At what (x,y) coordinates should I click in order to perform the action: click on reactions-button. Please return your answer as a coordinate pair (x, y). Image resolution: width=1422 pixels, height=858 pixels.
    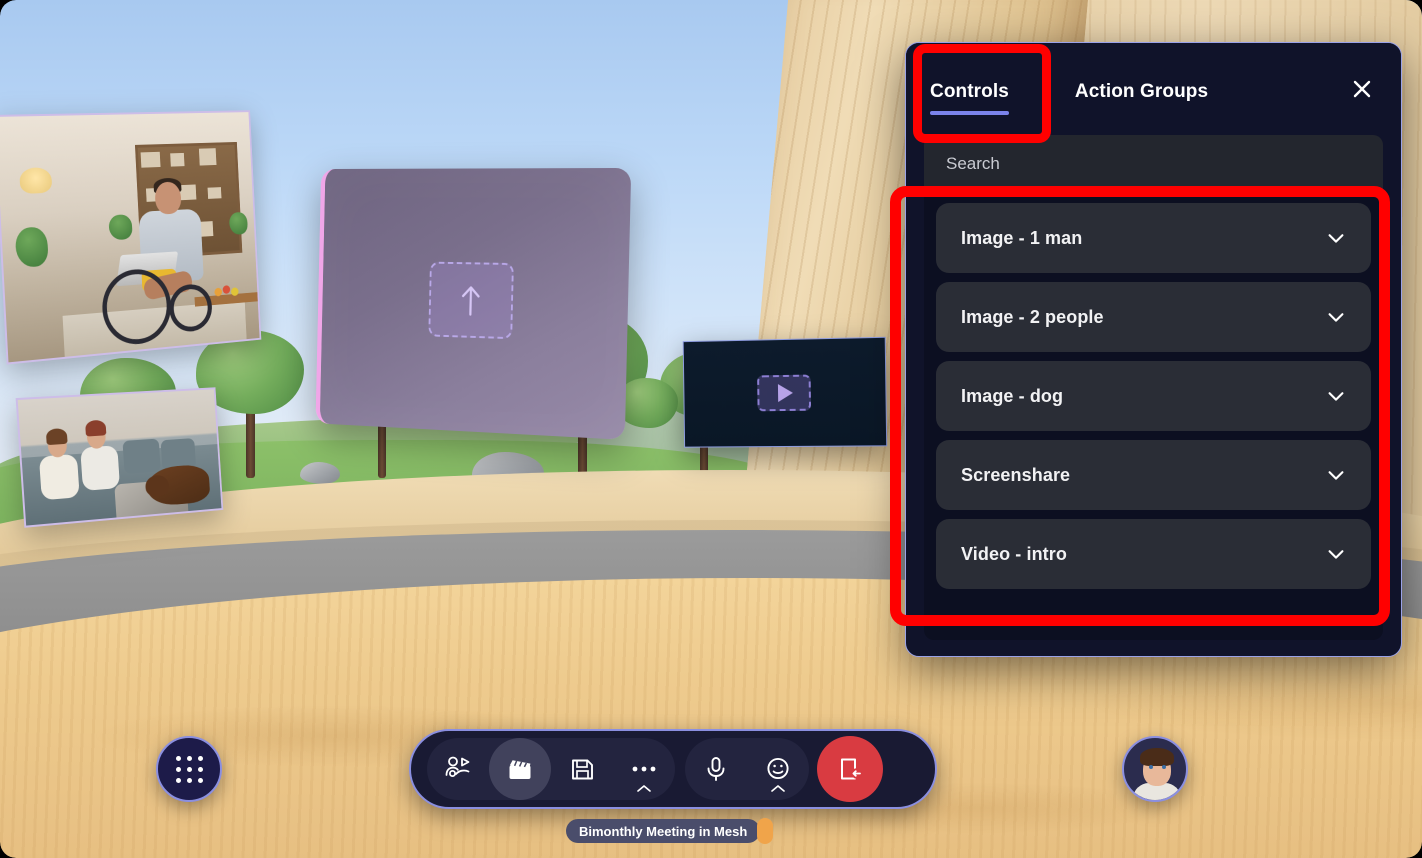
    Looking at the image, I should click on (778, 769).